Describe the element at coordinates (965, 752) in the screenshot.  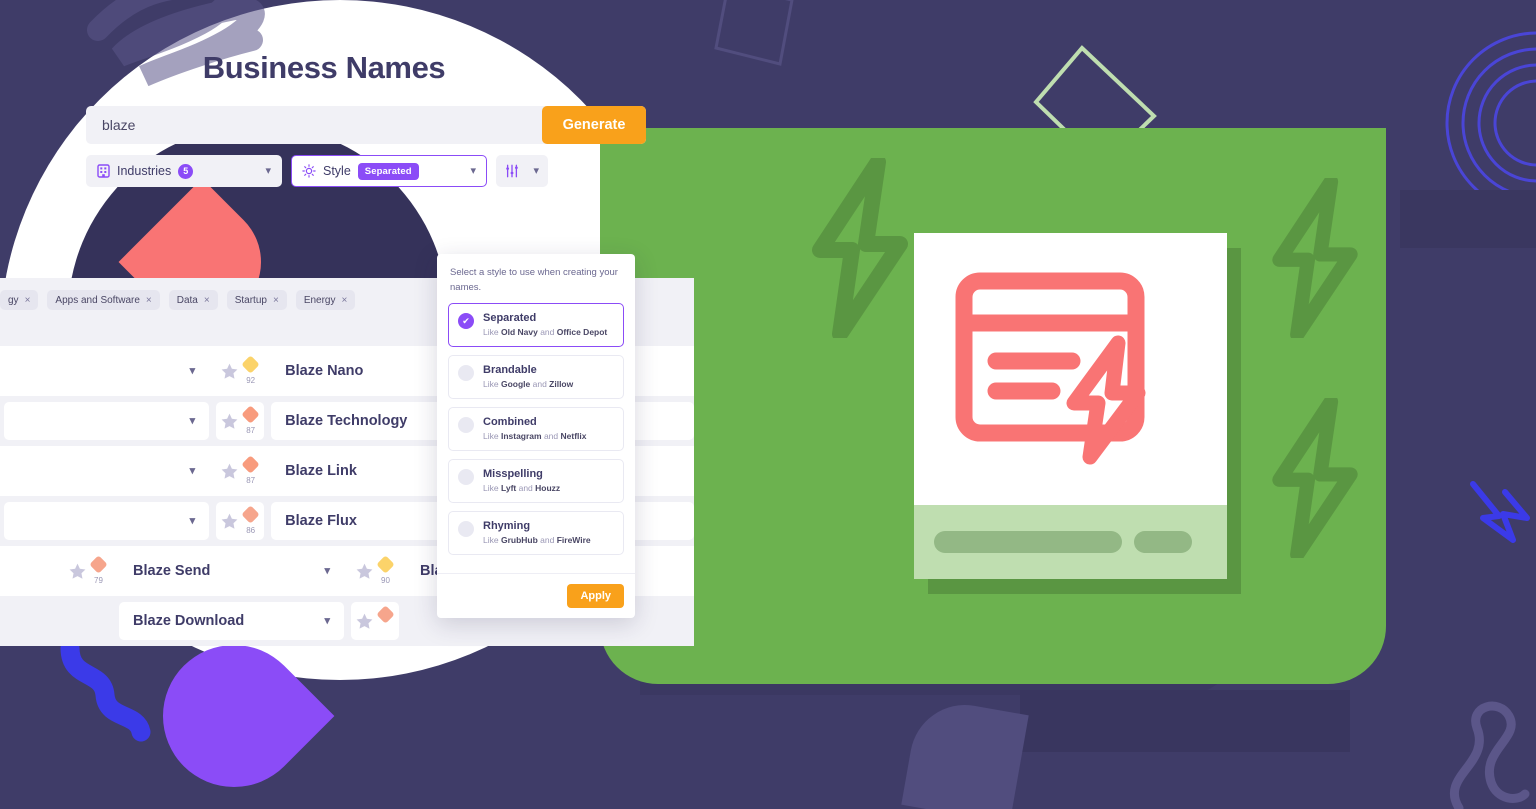
I see `dark-wedge-bottom-right` at that location.